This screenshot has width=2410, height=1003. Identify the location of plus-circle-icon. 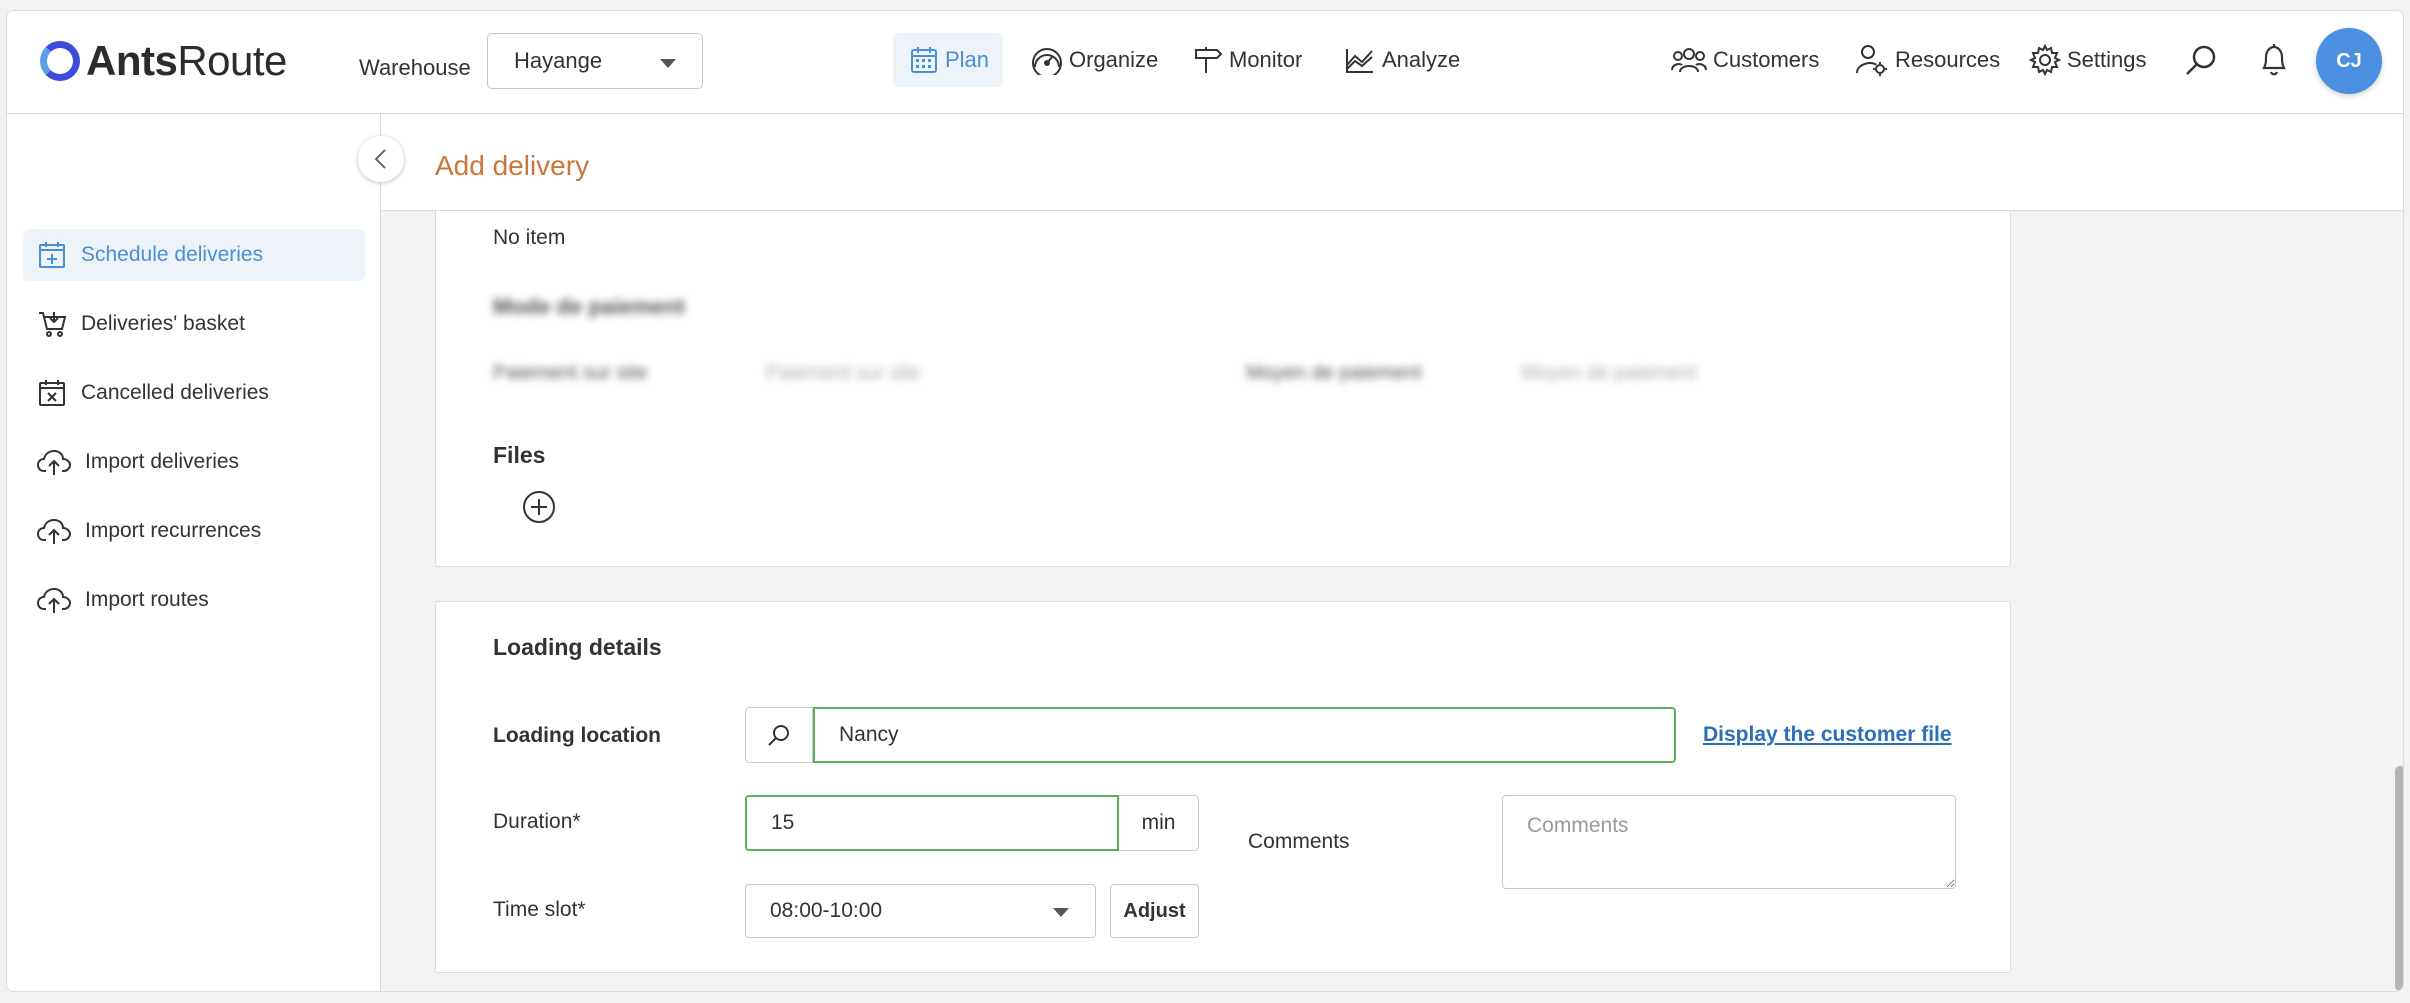
(539, 507).